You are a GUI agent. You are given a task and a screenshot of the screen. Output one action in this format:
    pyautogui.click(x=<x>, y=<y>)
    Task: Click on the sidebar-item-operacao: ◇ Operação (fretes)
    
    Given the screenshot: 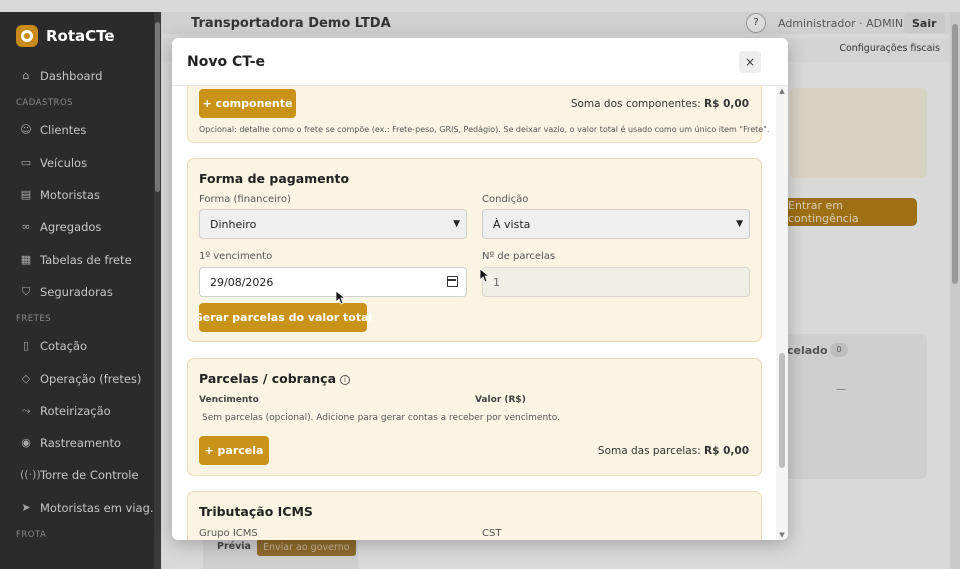 What is the action you would take?
    pyautogui.click(x=80, y=378)
    